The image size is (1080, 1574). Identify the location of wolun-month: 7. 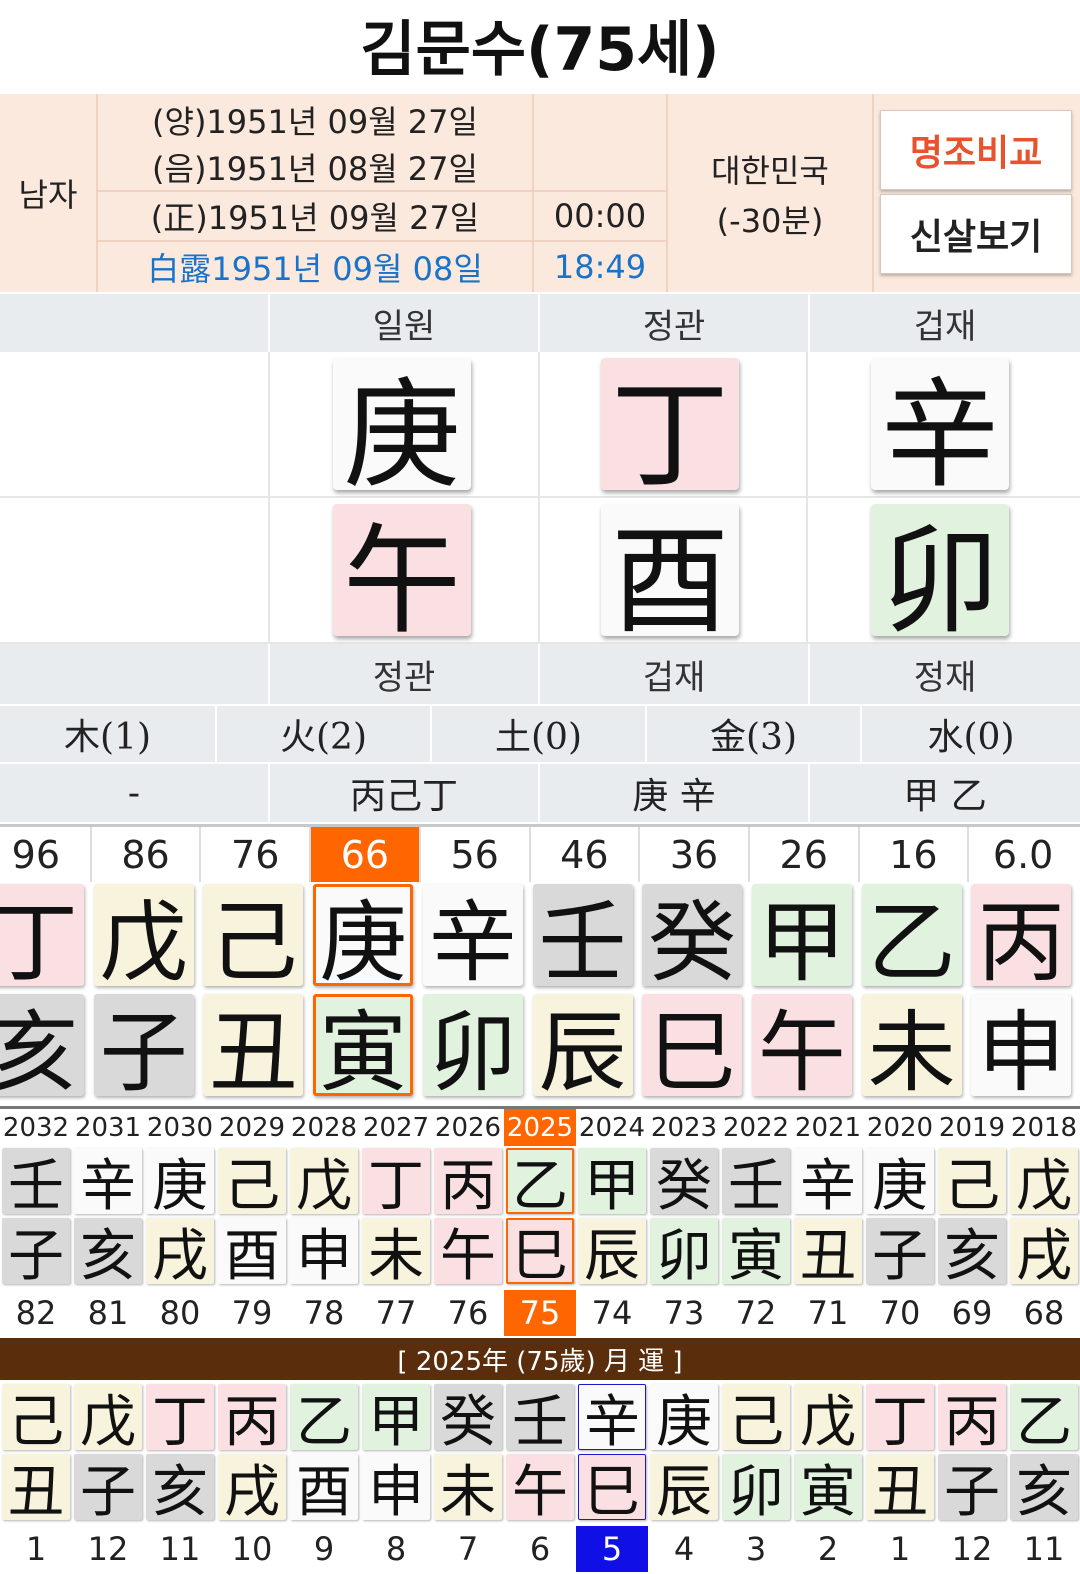
(468, 1549).